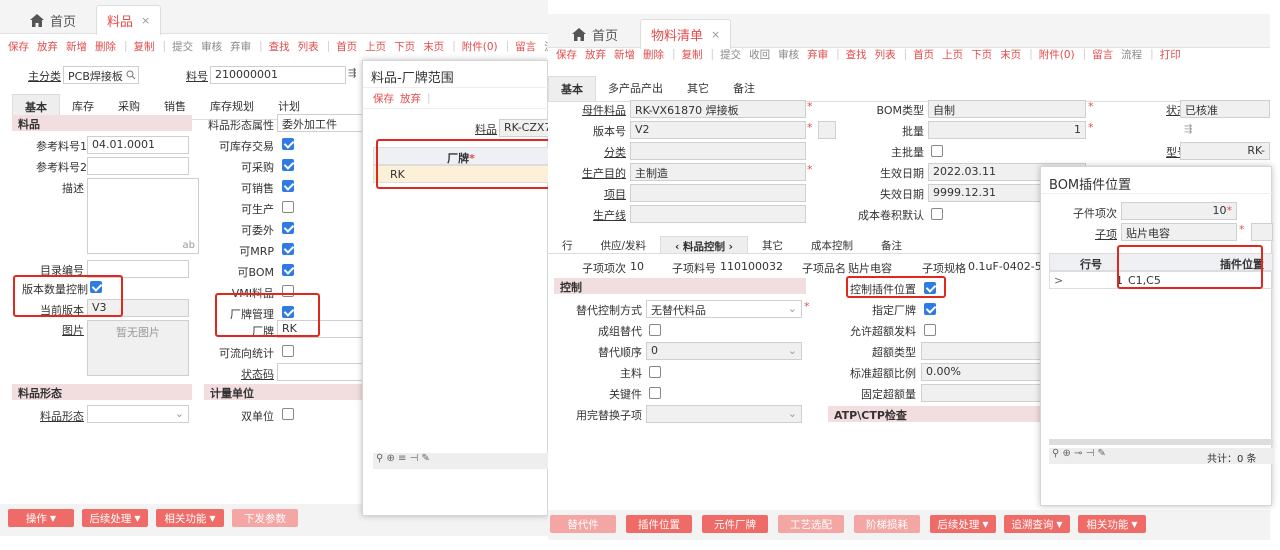  I want to click on ctrl-field-input: 无替代料品 ⌄, so click(724, 309).